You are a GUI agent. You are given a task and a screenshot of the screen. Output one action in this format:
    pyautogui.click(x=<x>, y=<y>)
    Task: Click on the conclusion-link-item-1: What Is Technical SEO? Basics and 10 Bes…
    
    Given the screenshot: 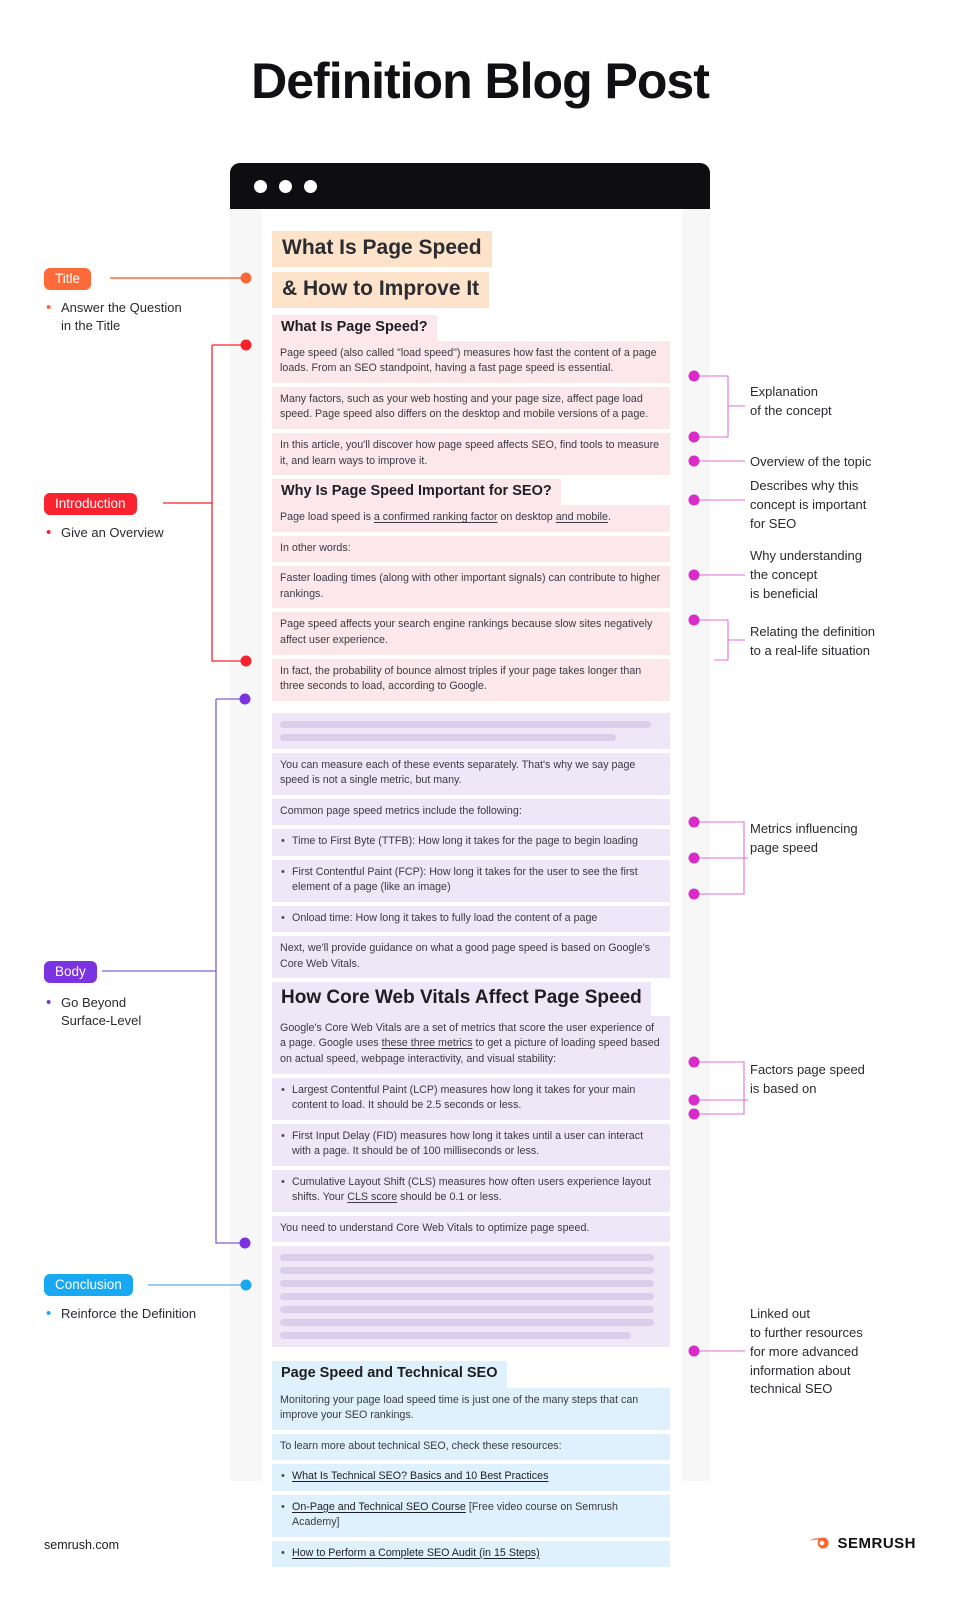 What is the action you would take?
    pyautogui.click(x=471, y=1477)
    